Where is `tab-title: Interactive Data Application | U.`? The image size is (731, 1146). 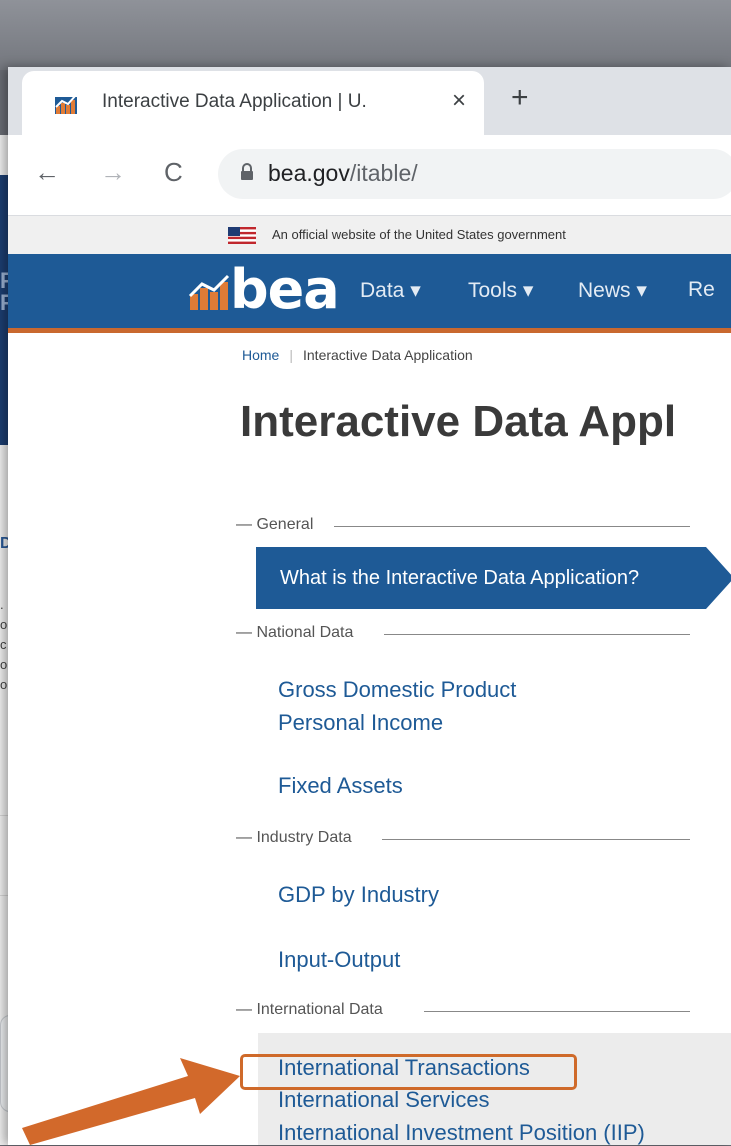 tab-title: Interactive Data Application | U. is located at coordinates (234, 101).